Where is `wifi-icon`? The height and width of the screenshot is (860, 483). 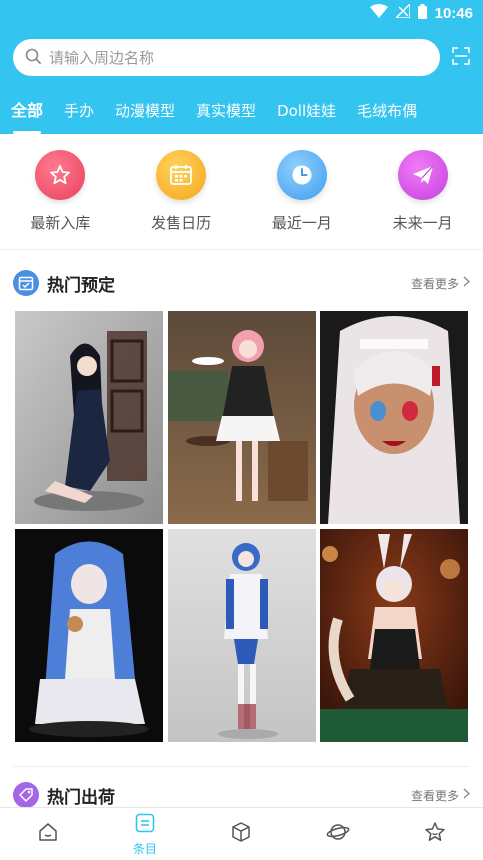 wifi-icon is located at coordinates (378, 13).